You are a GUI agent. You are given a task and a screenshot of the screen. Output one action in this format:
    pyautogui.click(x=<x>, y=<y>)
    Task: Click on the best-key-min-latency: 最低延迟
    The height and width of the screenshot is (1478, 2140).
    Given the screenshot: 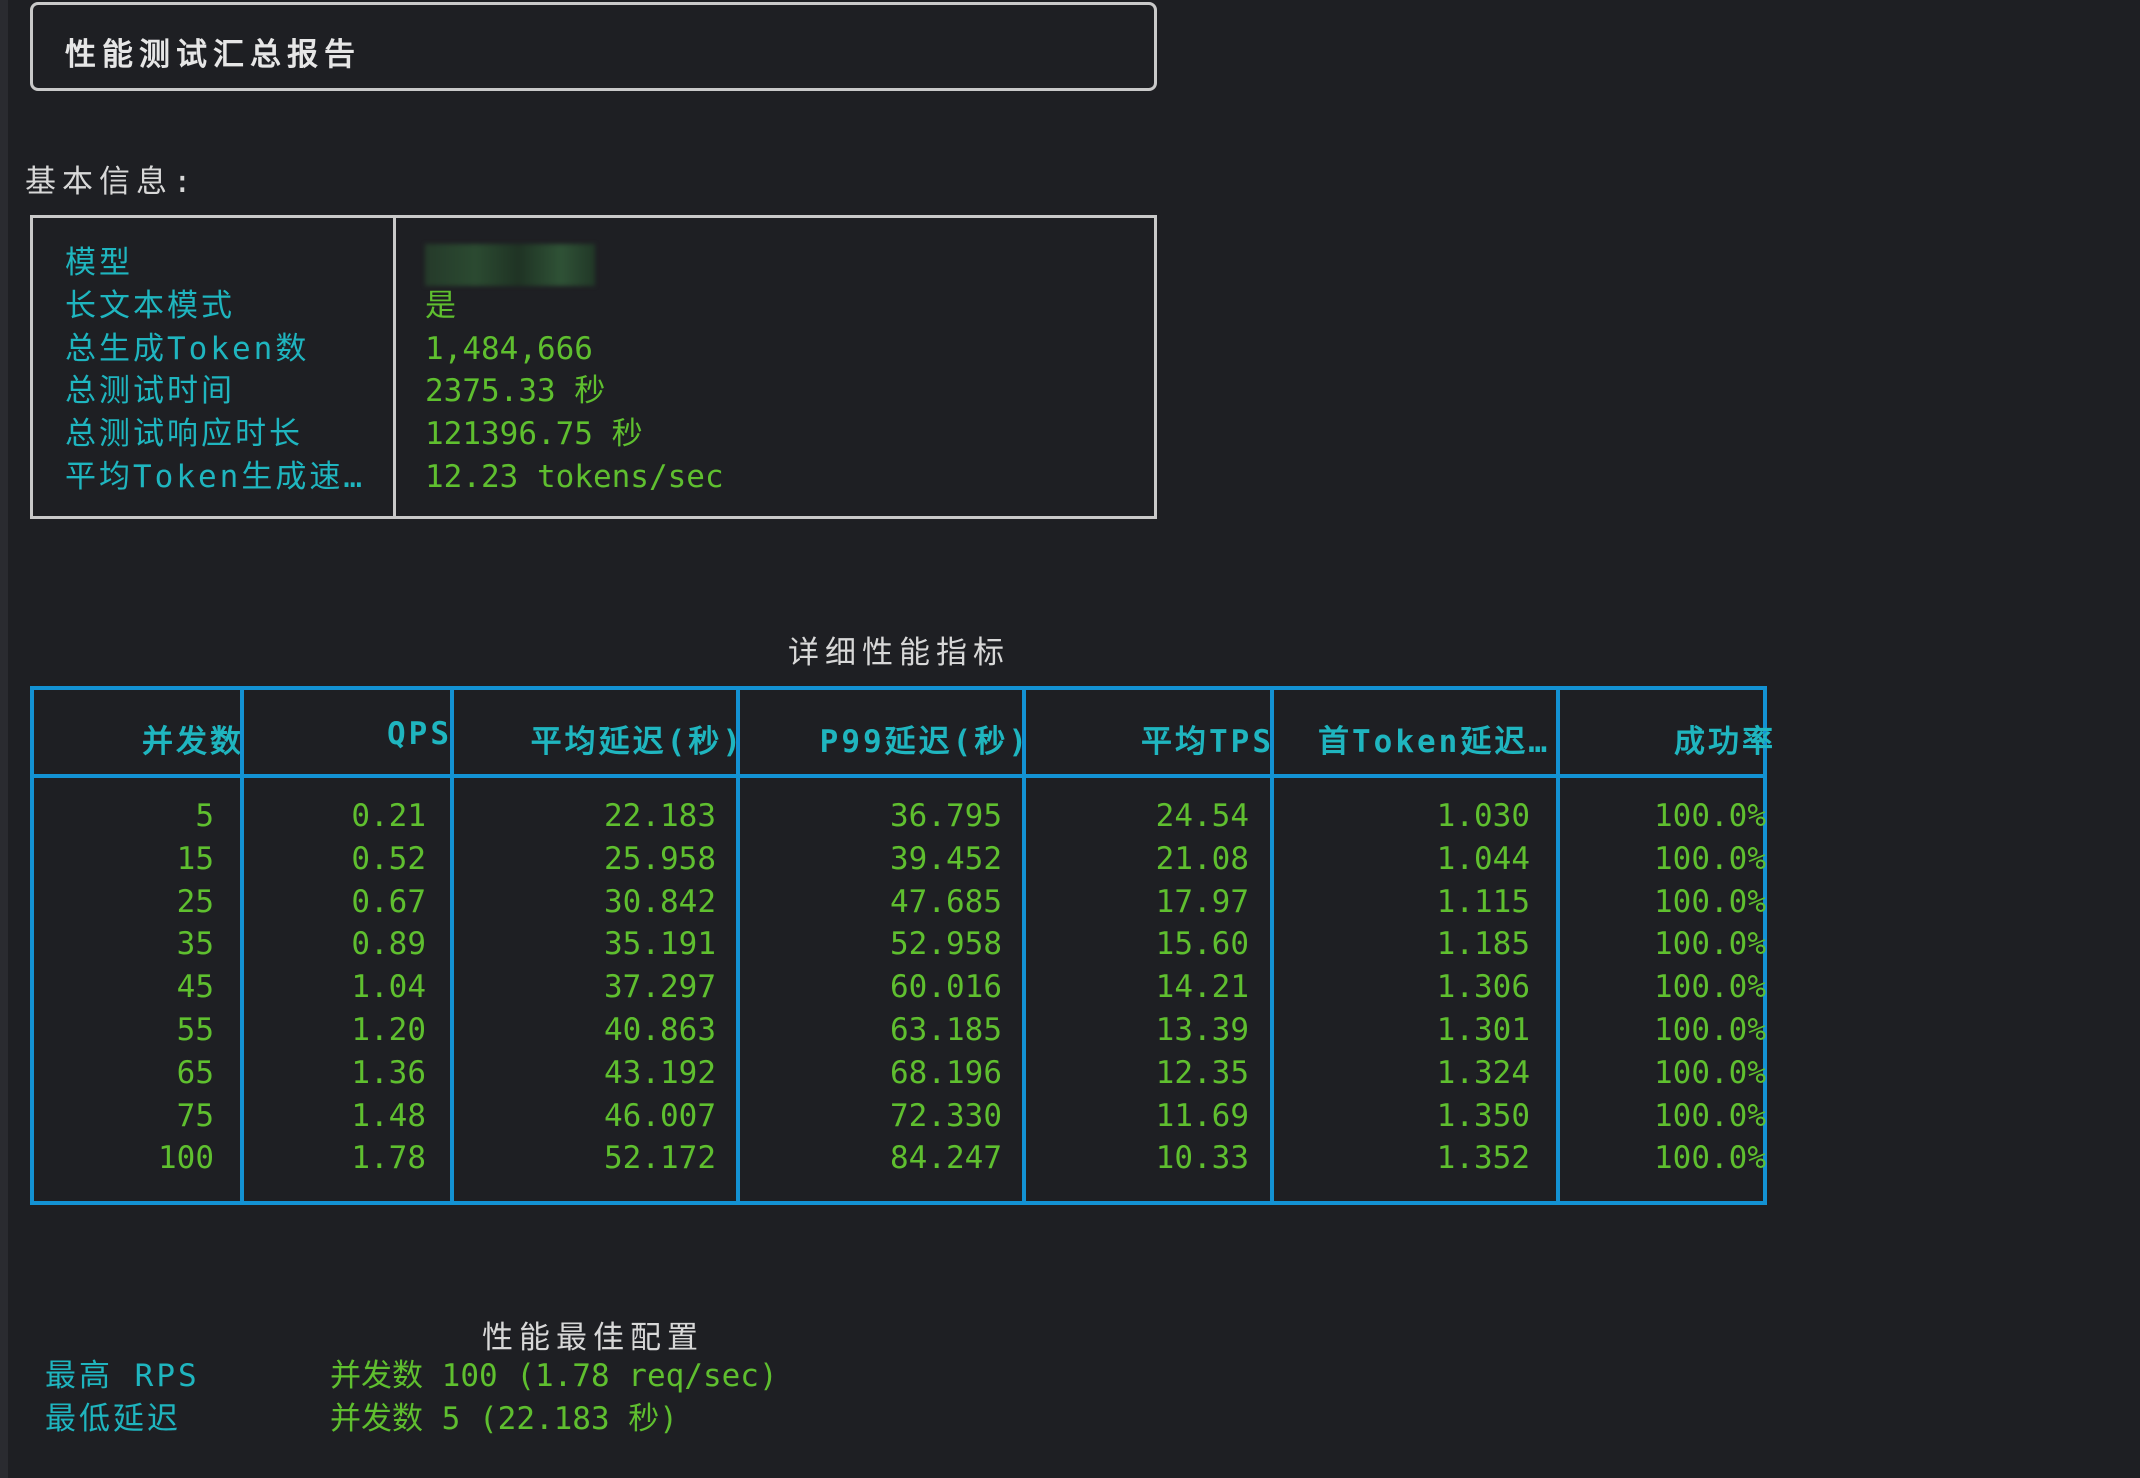 What is the action you would take?
    pyautogui.click(x=113, y=1418)
    